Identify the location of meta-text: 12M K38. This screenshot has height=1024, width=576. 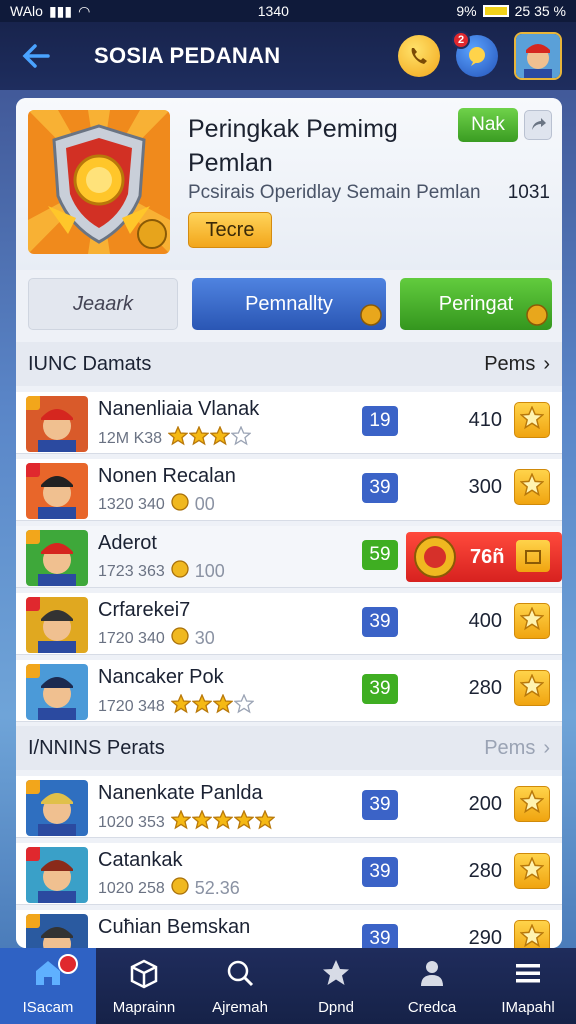
(130, 438).